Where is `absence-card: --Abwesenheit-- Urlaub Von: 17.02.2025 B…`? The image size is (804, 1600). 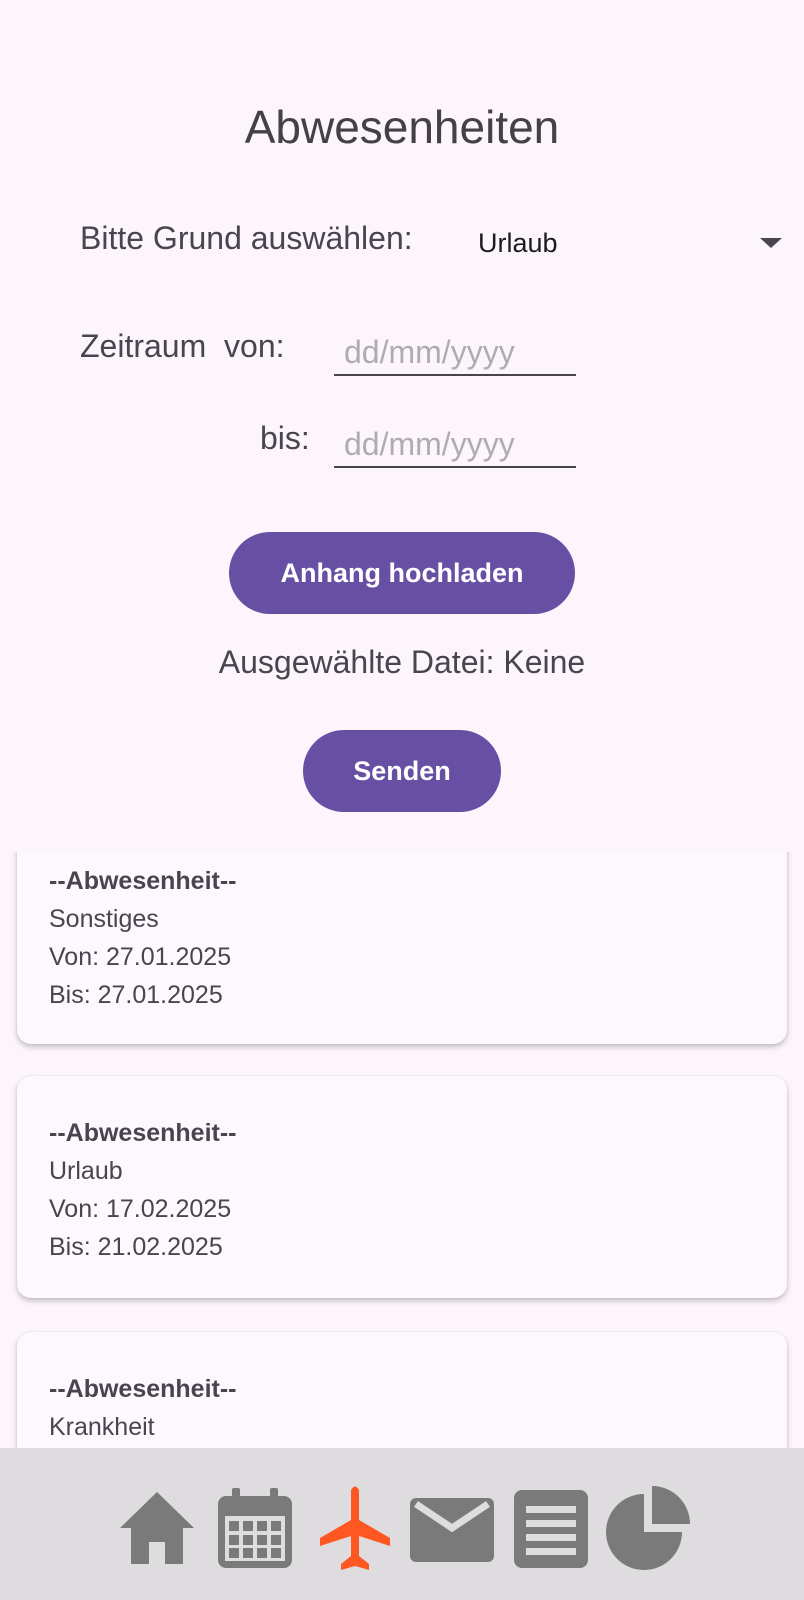 absence-card: --Abwesenheit-- Urlaub Von: 17.02.2025 B… is located at coordinates (402, 1187).